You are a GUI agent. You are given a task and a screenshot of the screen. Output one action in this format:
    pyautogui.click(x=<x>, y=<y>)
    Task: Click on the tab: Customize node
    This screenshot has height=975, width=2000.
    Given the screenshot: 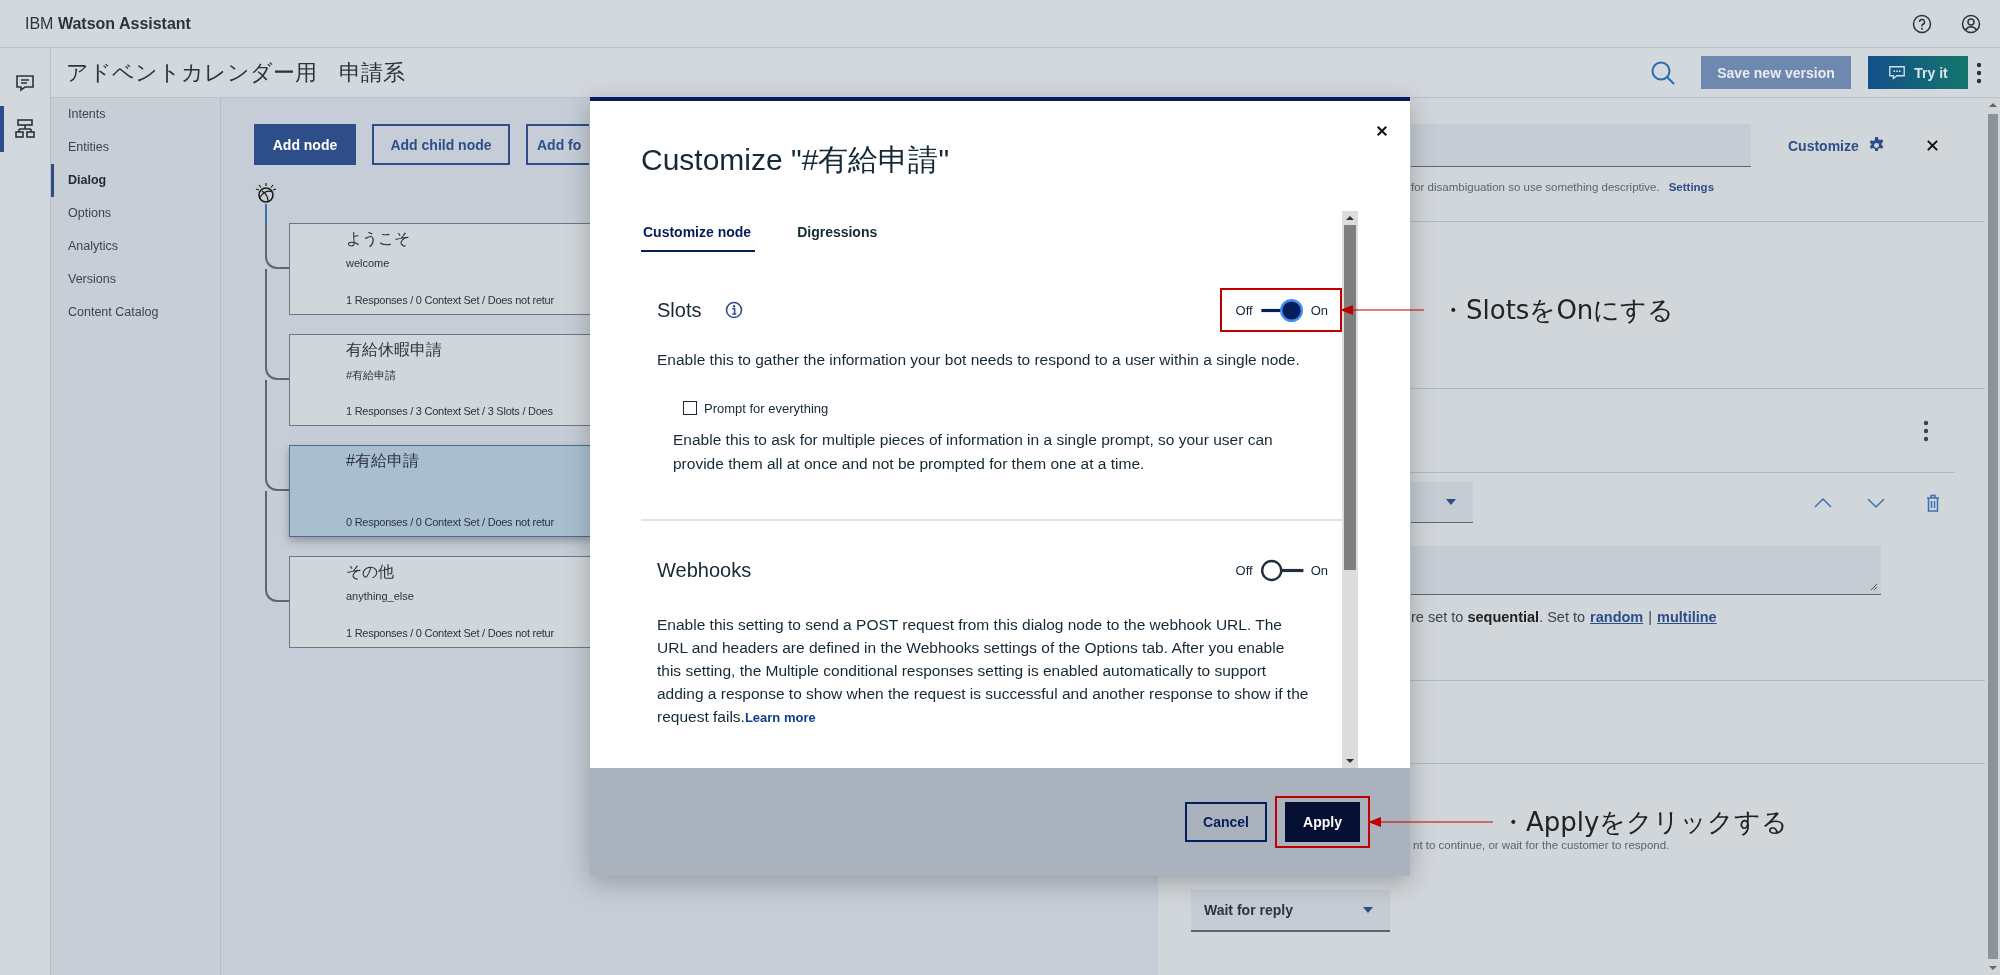 What is the action you would take?
    pyautogui.click(x=698, y=238)
    